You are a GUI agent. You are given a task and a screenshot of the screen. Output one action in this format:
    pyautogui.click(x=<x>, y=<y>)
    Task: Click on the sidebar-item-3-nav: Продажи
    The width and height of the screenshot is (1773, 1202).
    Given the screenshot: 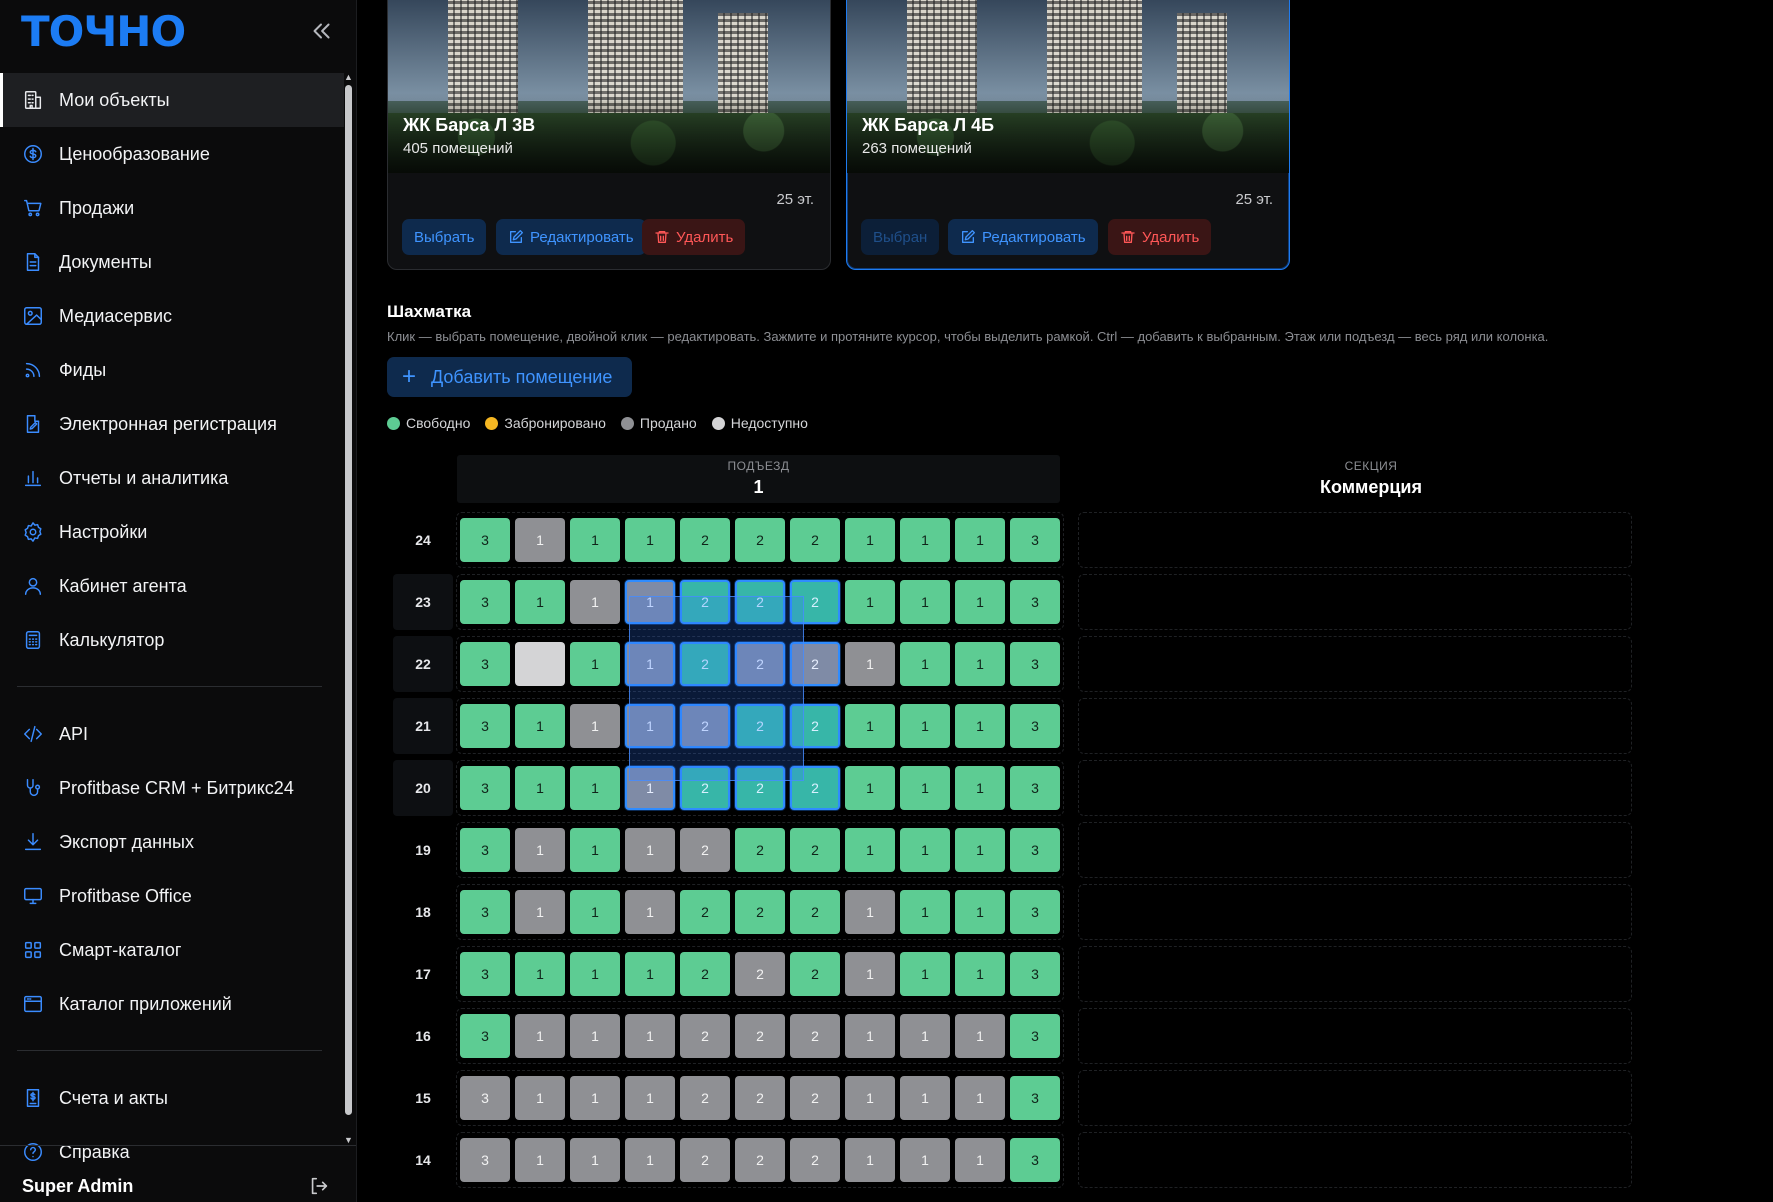 What is the action you would take?
    pyautogui.click(x=172, y=208)
    